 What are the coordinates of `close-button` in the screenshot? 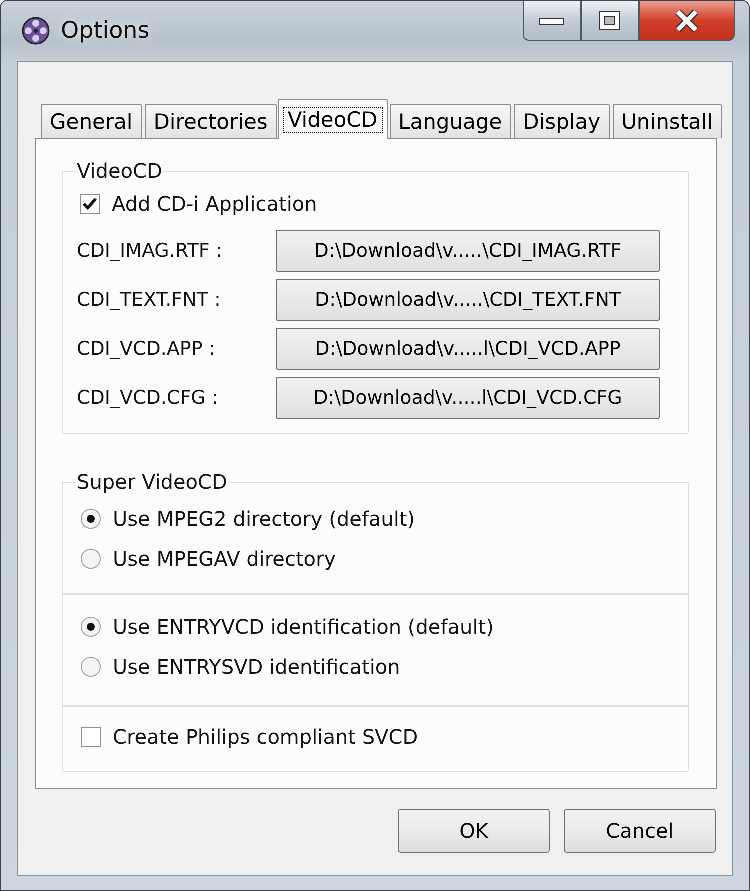 It's located at (687, 21).